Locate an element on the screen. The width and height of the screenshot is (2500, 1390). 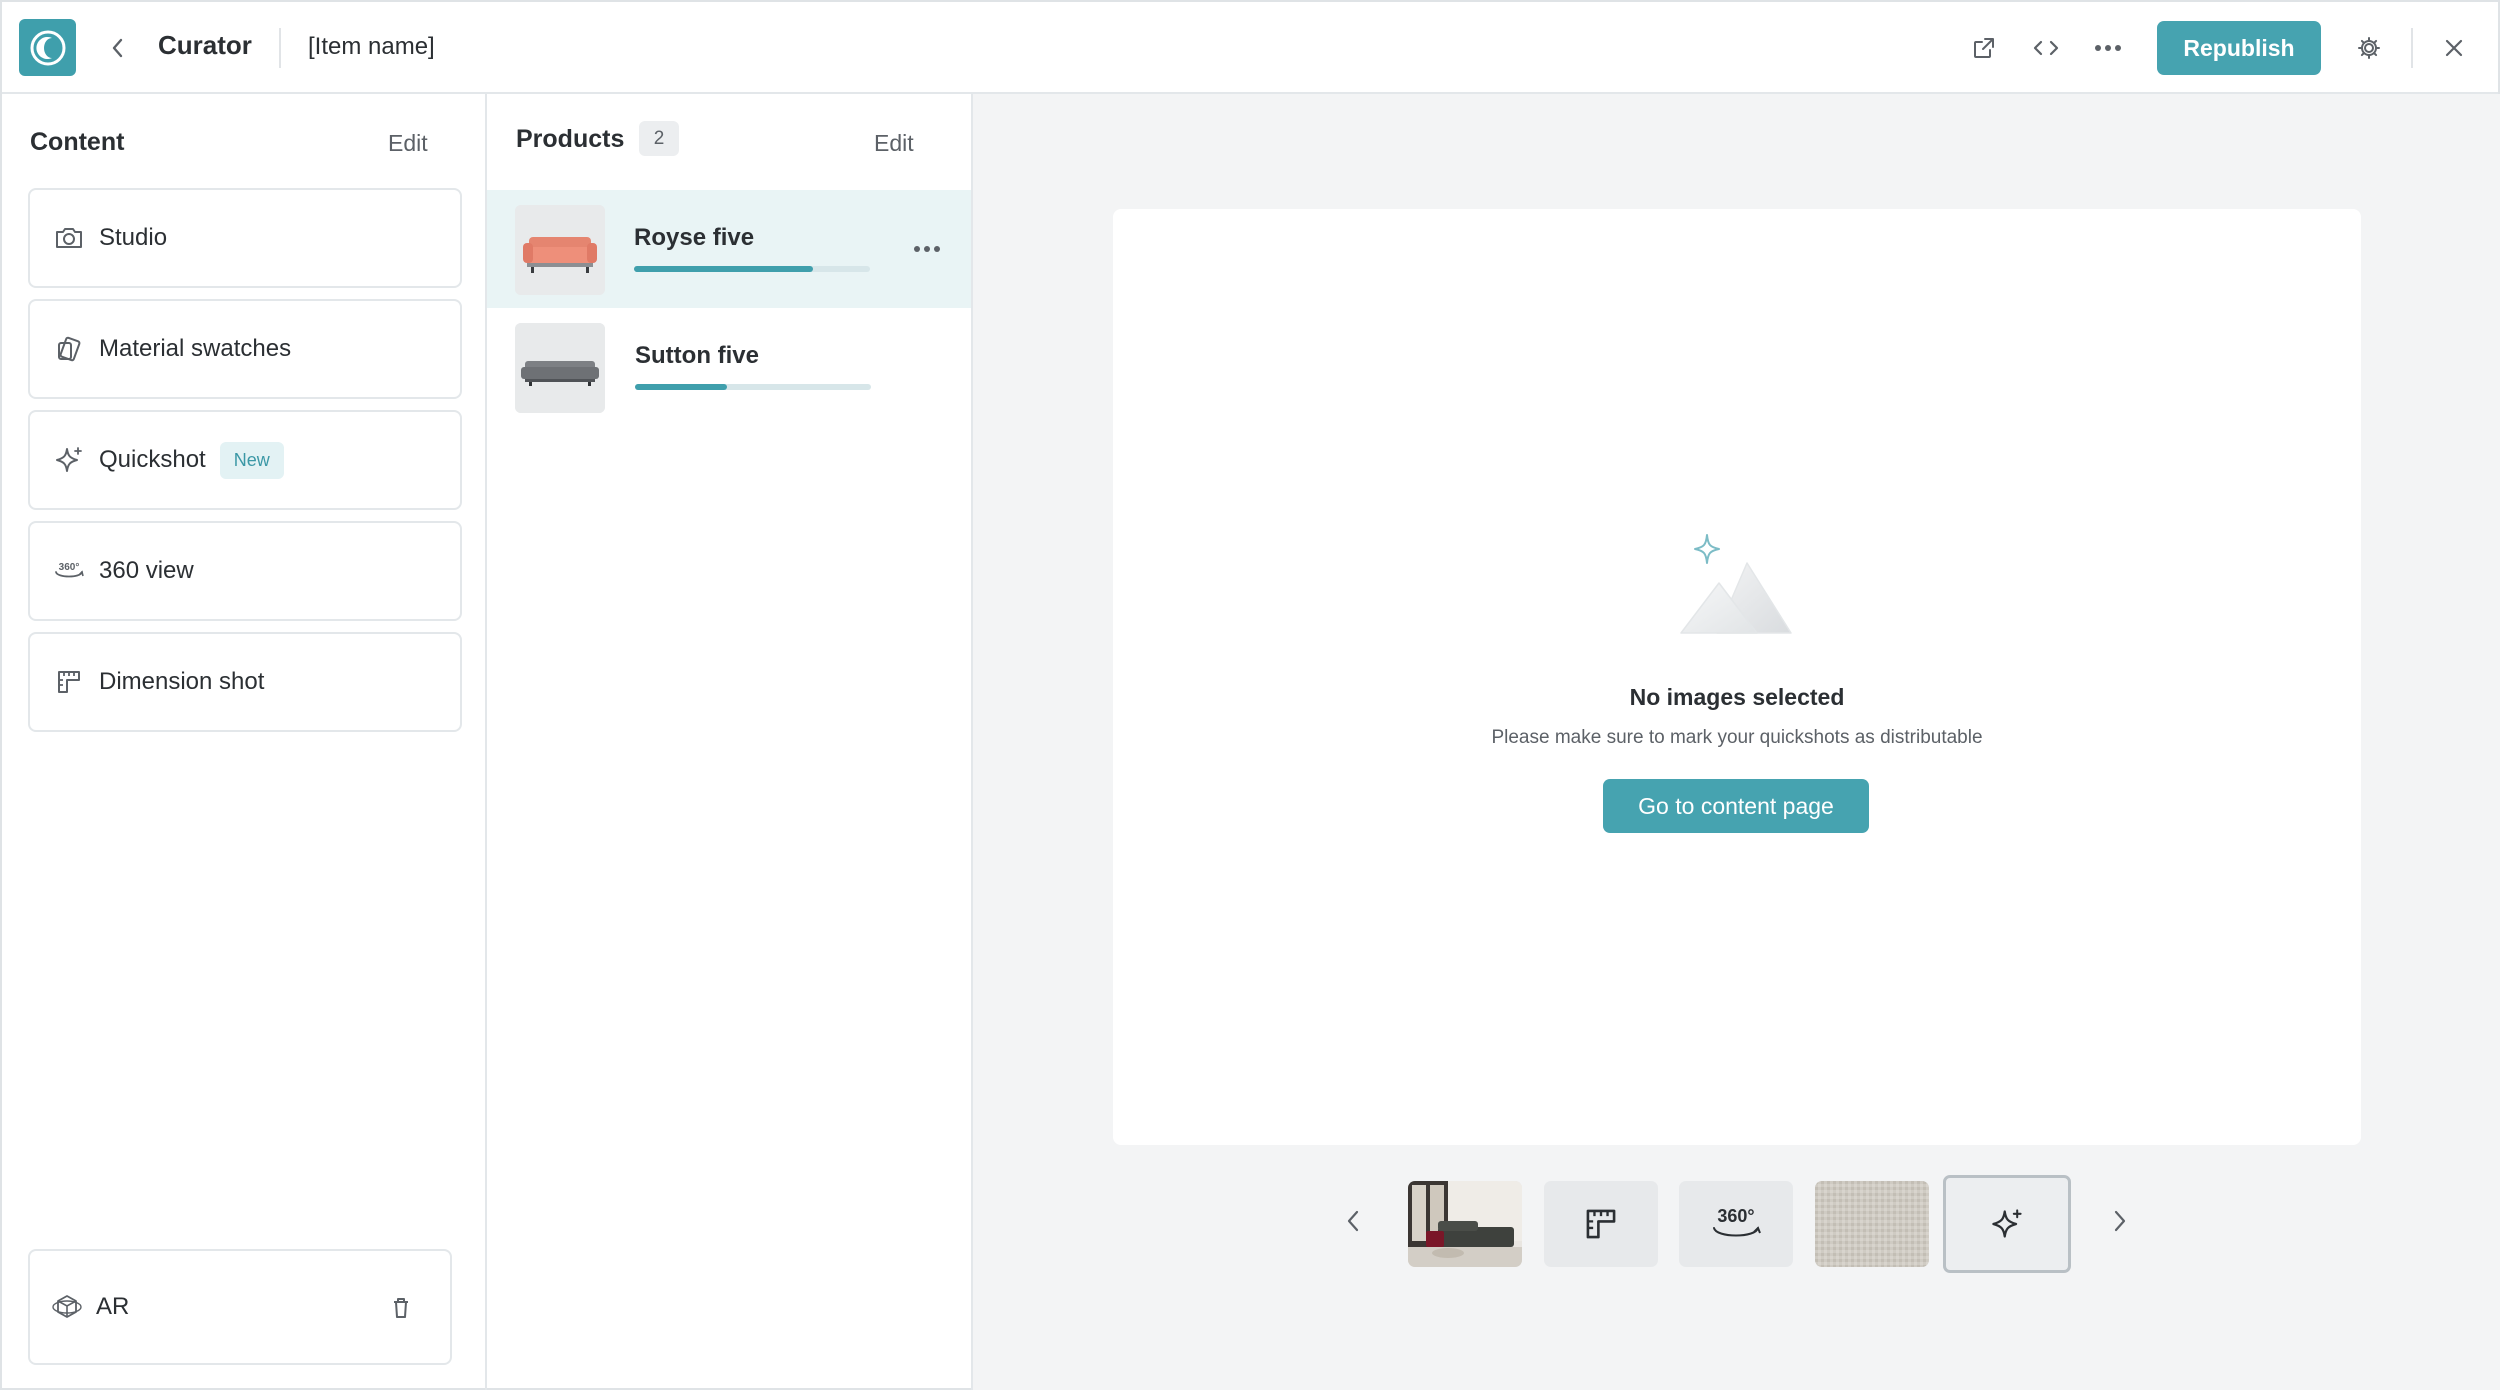
svg-text: 360° is located at coordinates (69, 567).